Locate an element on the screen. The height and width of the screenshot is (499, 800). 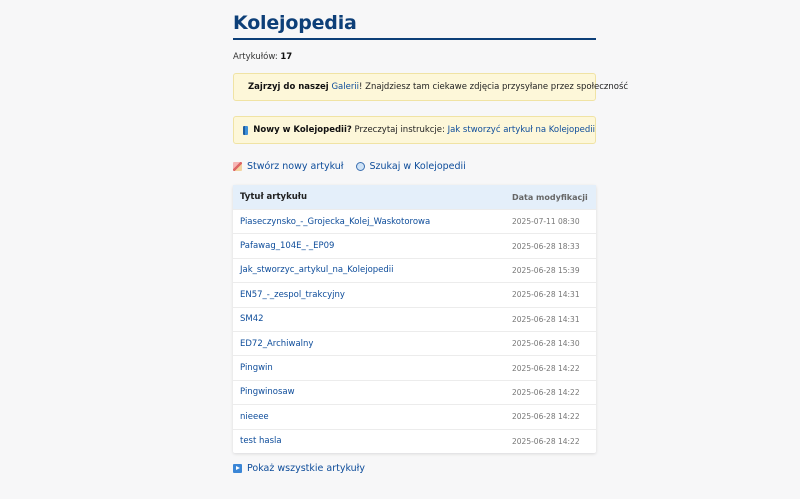
table-row: Pingwin 2025-06-28 14:22 is located at coordinates (414, 367).